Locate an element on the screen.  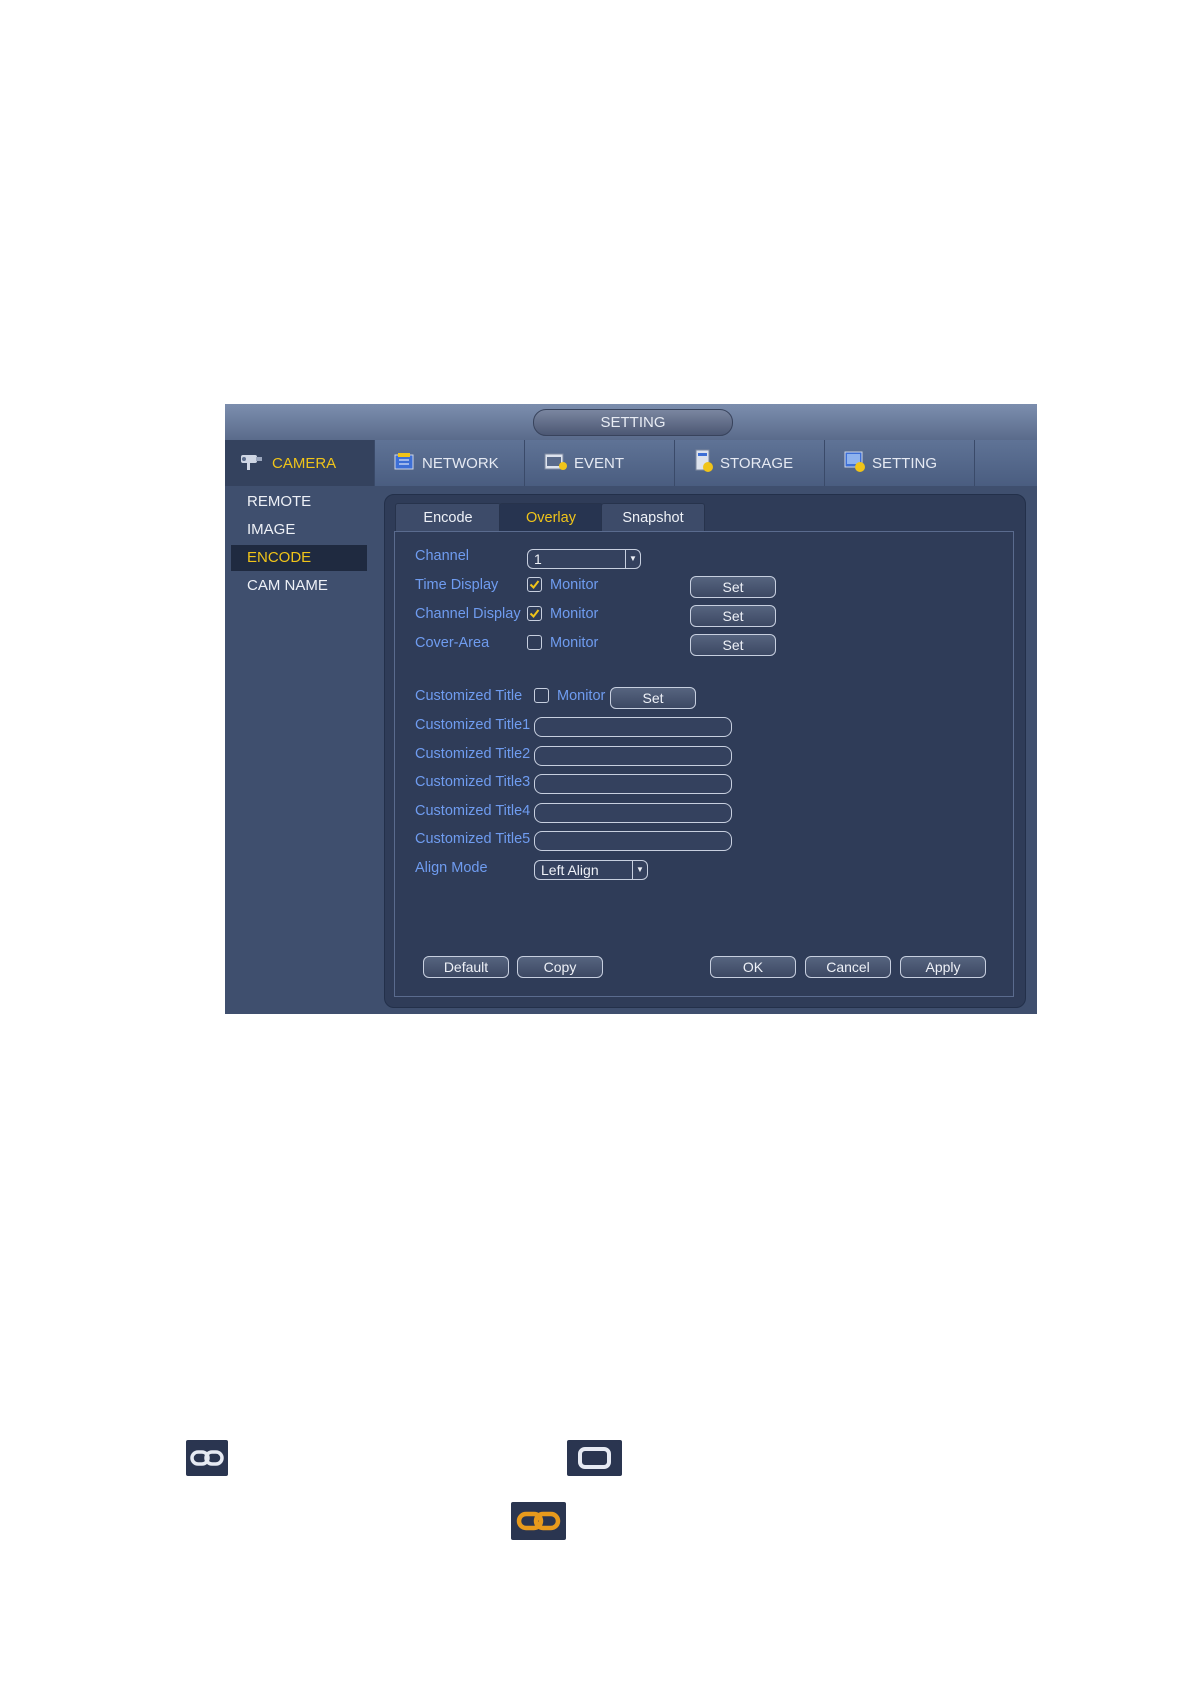
tab-storage-label: STORAGE is located at coordinates (757, 463).